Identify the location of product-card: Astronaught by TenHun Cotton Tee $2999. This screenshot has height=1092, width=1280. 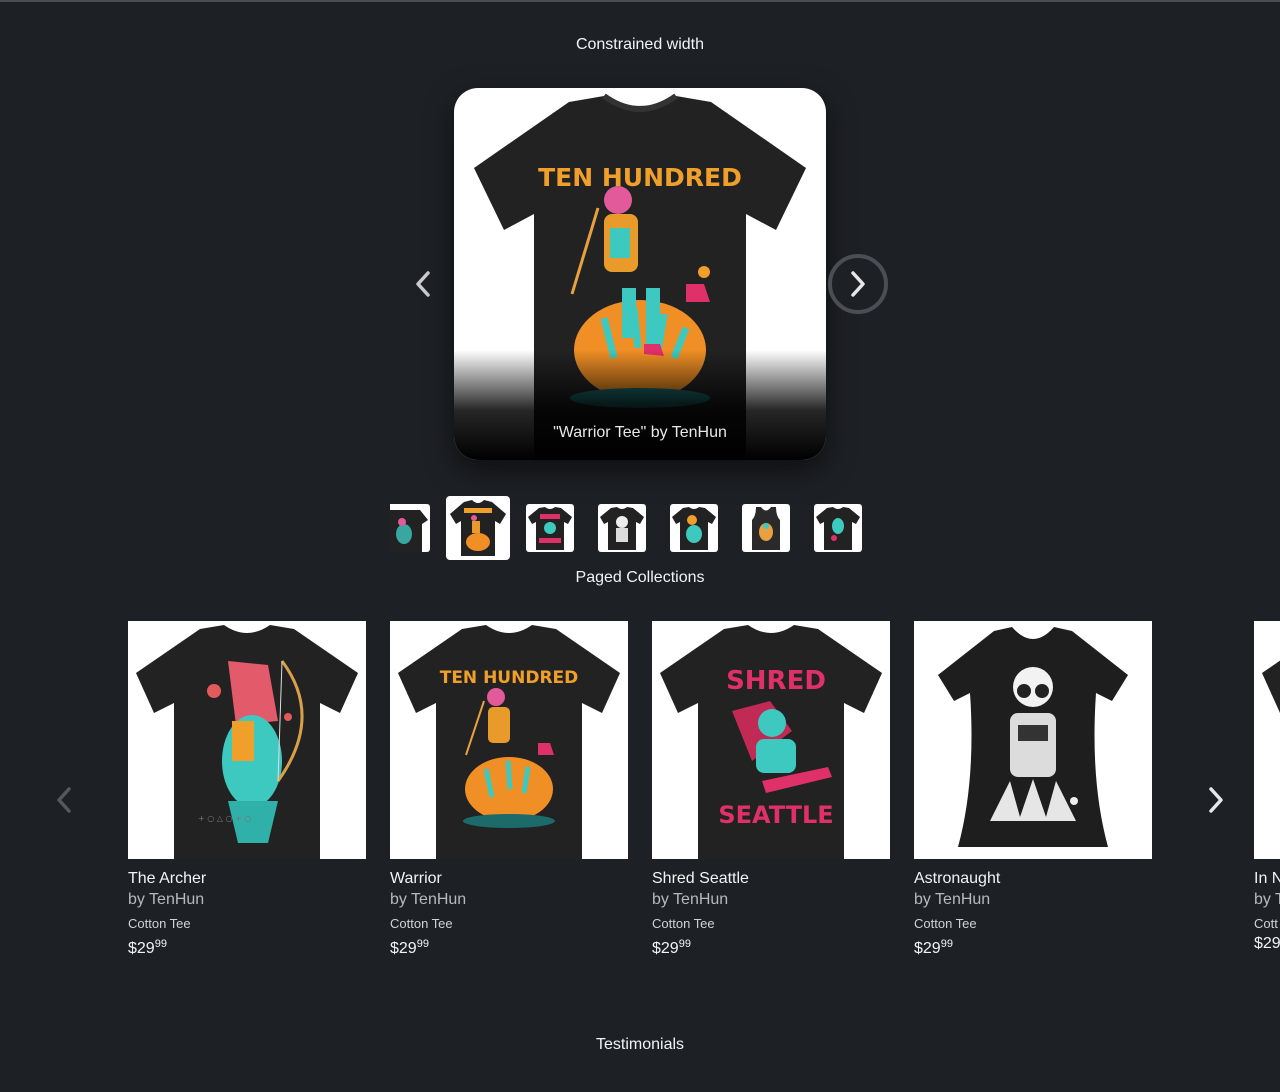
(1033, 790).